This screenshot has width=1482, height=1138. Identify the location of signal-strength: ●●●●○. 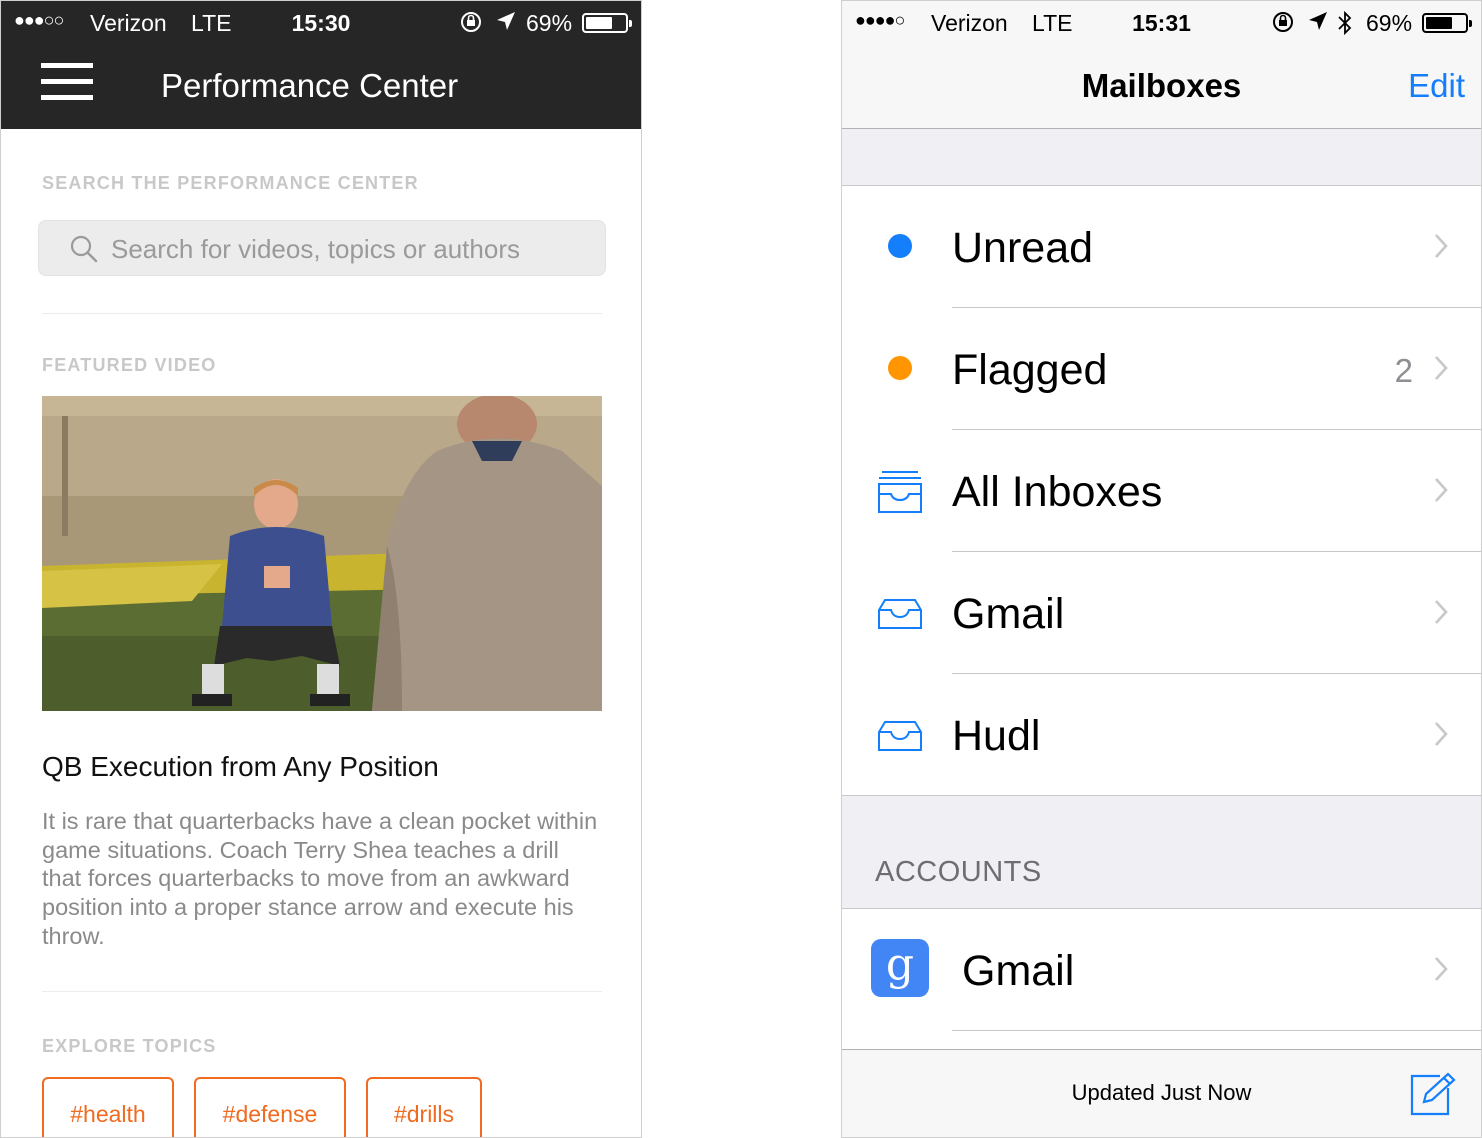
(880, 20).